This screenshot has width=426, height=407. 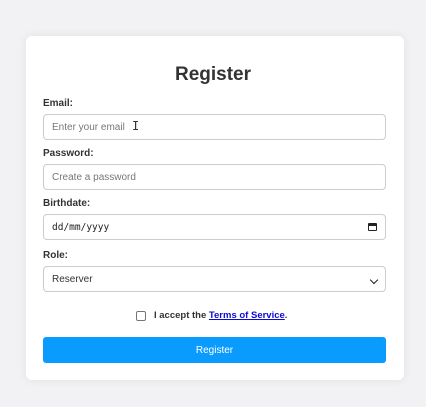 I want to click on email-placeholder: Enter your email, so click(x=88, y=127).